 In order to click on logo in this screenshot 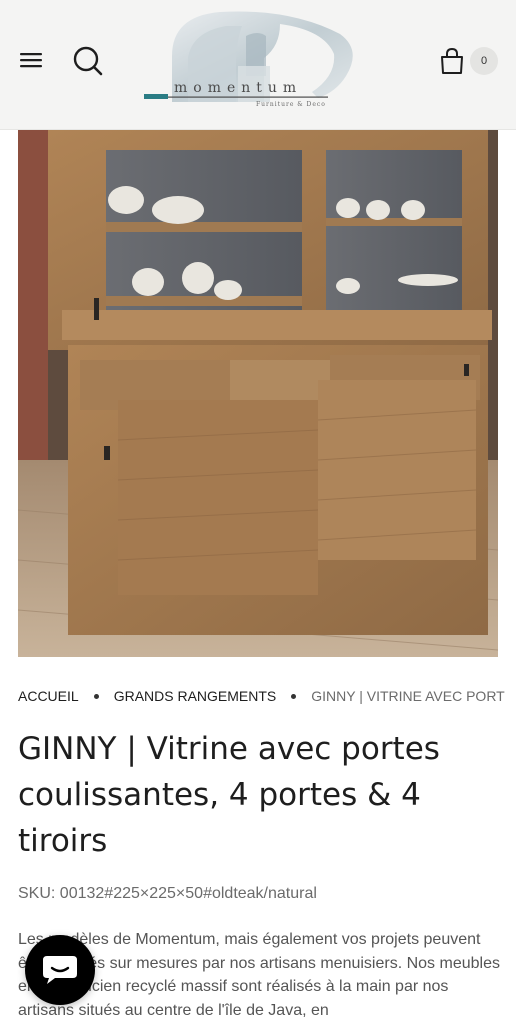, I will do `click(250, 61)`.